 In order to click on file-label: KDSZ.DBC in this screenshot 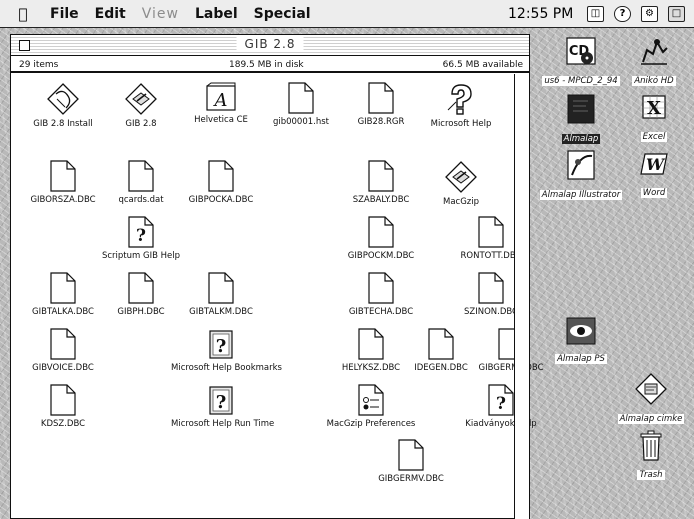, I will do `click(63, 424)`.